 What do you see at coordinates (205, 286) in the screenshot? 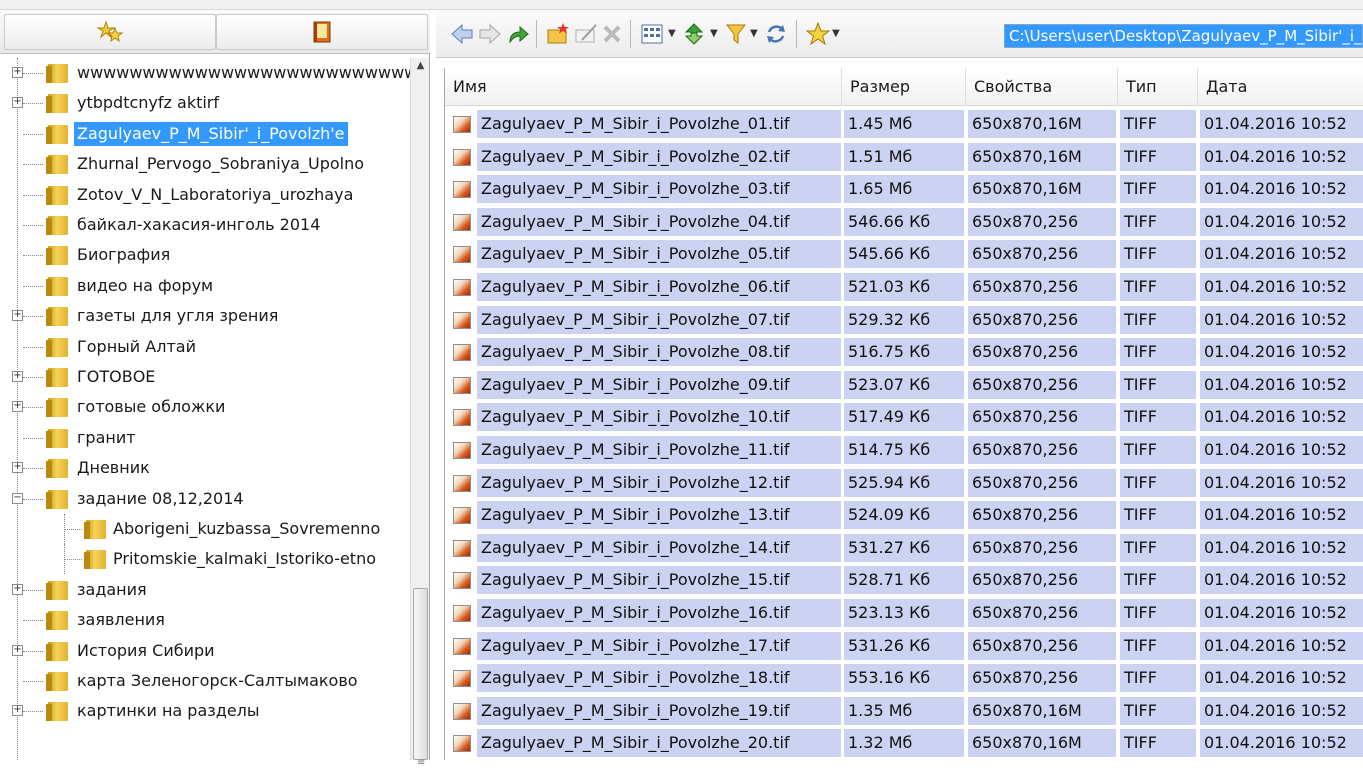
I see `tree-item: видео на форум` at bounding box center [205, 286].